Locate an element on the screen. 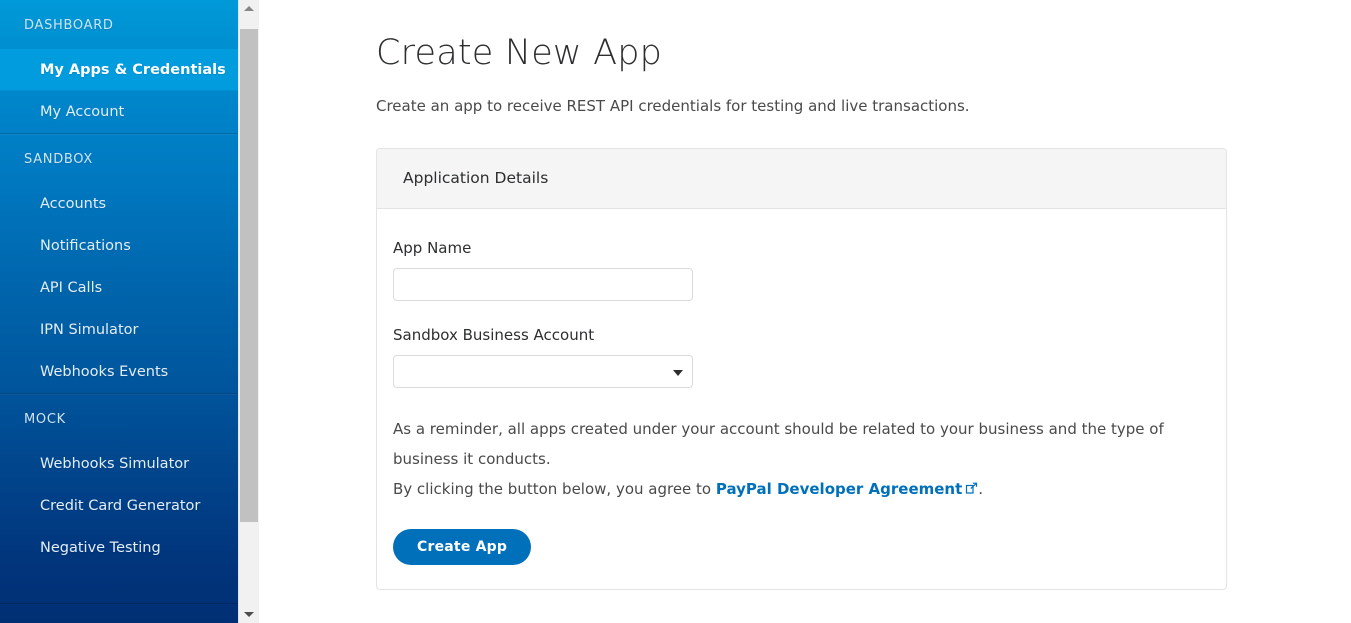 The width and height of the screenshot is (1351, 623). sidebar-item-my-account: My Account is located at coordinates (119, 112).